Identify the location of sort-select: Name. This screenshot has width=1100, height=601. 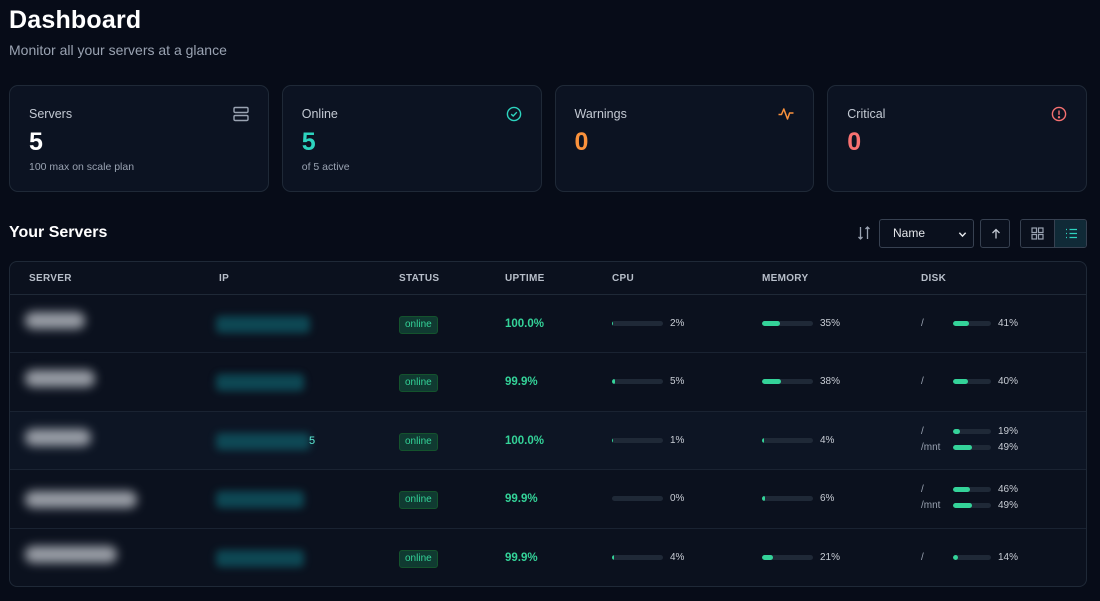
(926, 233).